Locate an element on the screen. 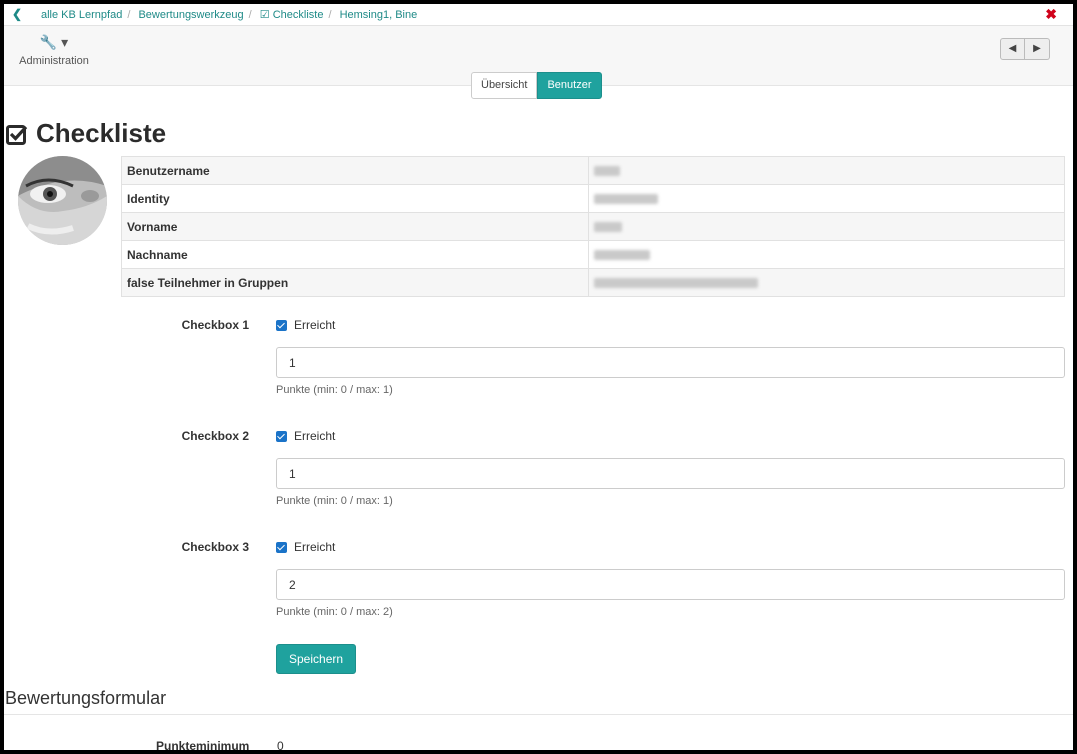 The image size is (1077, 754). wrench-icon: 🔧 ▾ is located at coordinates (54, 42).